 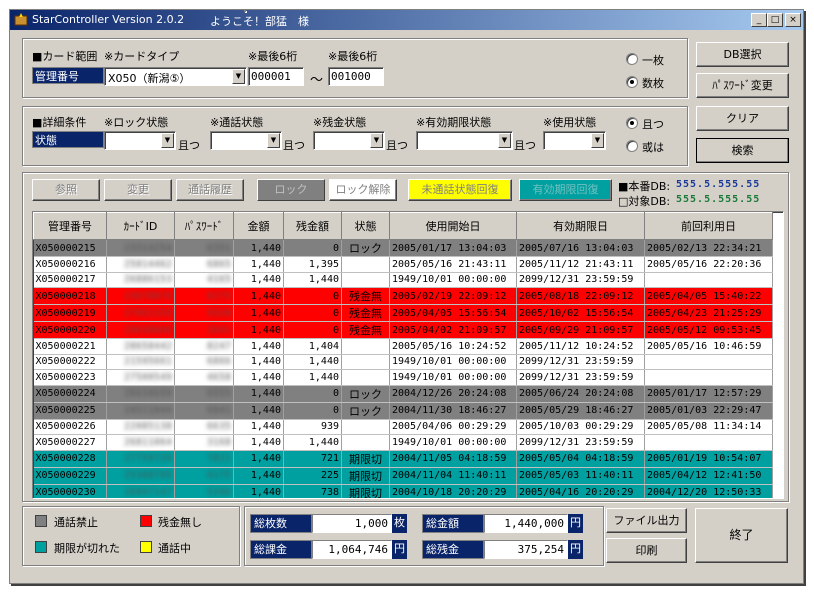 I want to click on ref-button: 参照, so click(x=66, y=190).